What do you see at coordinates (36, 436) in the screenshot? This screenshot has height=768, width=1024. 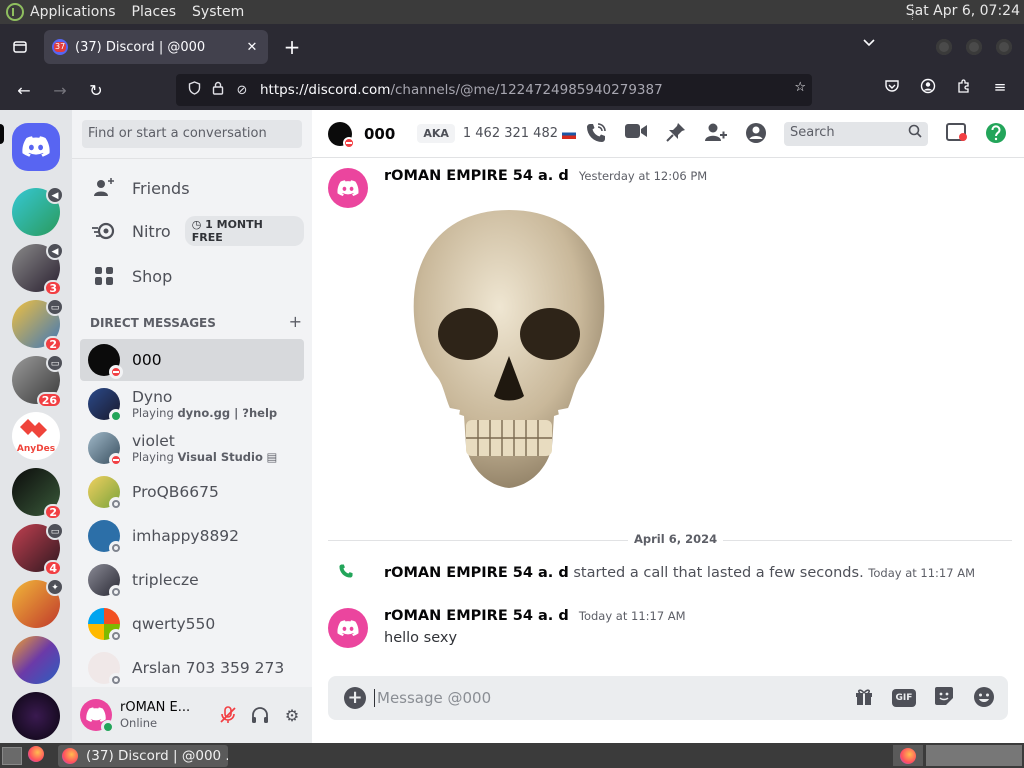 I see `server-icon: AnyDes` at bounding box center [36, 436].